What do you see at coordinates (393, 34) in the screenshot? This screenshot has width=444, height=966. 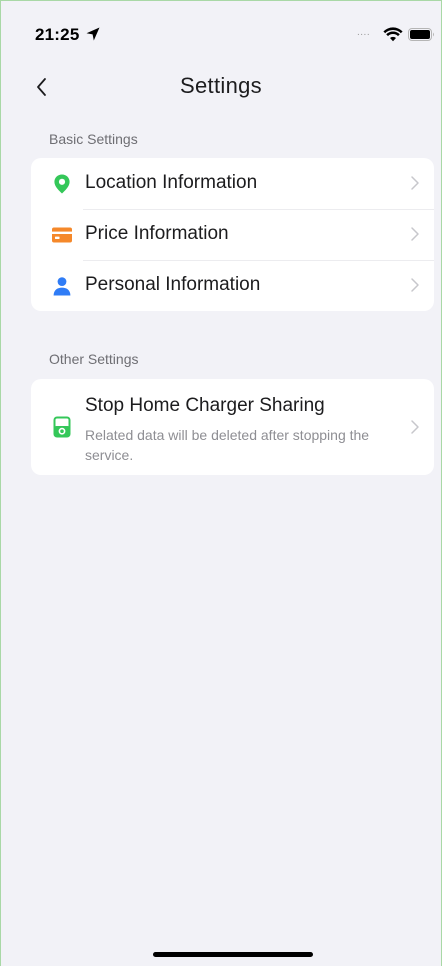 I see `wifi-icon` at bounding box center [393, 34].